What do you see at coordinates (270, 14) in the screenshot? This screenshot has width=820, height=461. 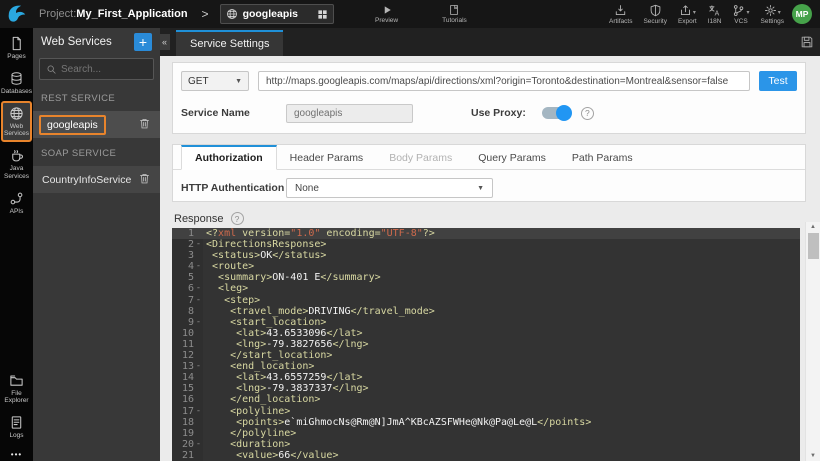 I see `selected-service-name: googleapis` at bounding box center [270, 14].